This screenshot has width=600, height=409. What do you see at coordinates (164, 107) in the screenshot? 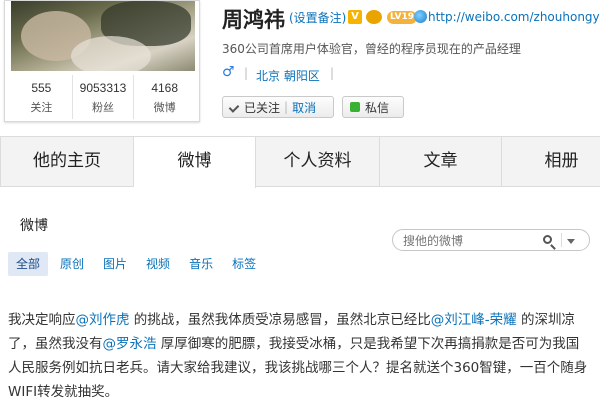
I see `stat-label: 微博` at bounding box center [164, 107].